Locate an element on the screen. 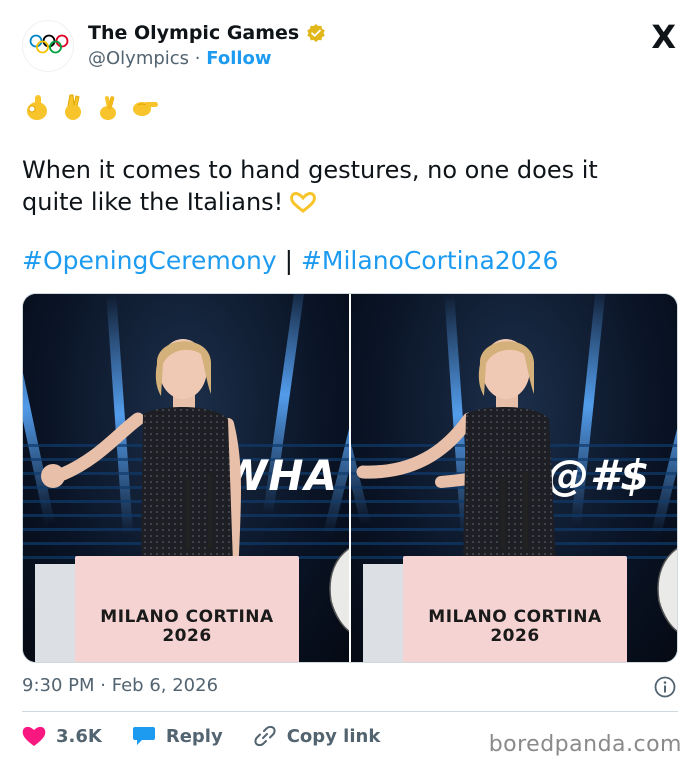  tweet-timestamp: 9:30 PM · Feb 6, 2026 is located at coordinates (120, 685).